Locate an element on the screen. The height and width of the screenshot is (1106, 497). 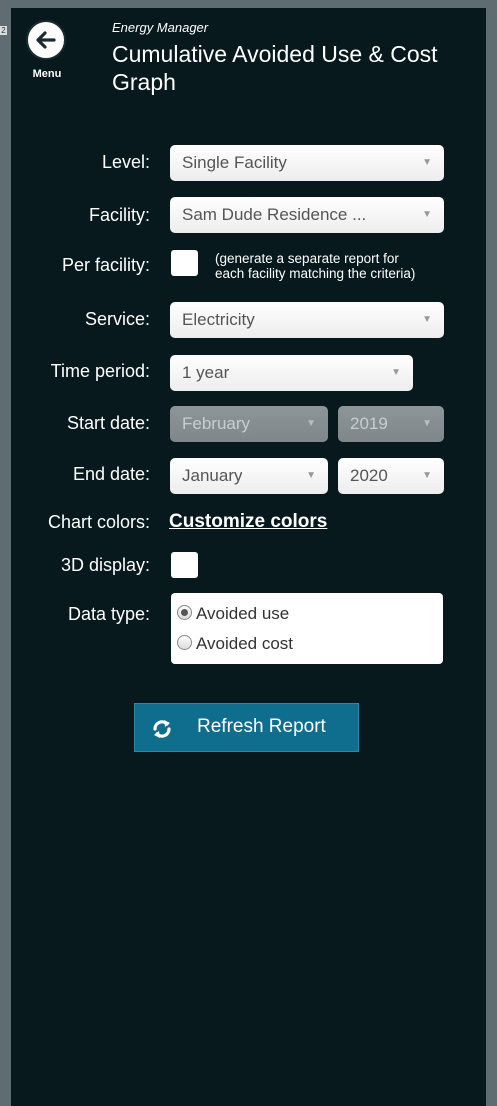
start-month-select: February ▼ is located at coordinates (249, 424).